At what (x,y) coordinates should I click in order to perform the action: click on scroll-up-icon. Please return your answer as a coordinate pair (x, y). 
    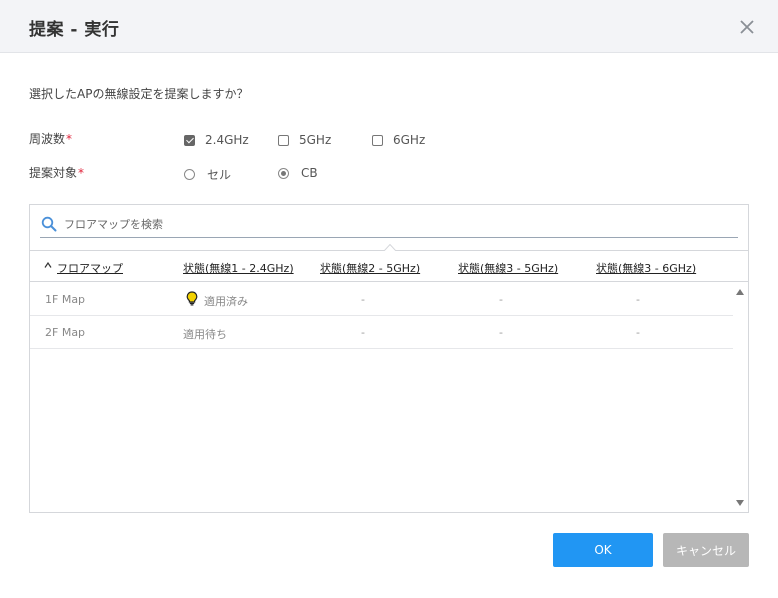
    Looking at the image, I should click on (740, 292).